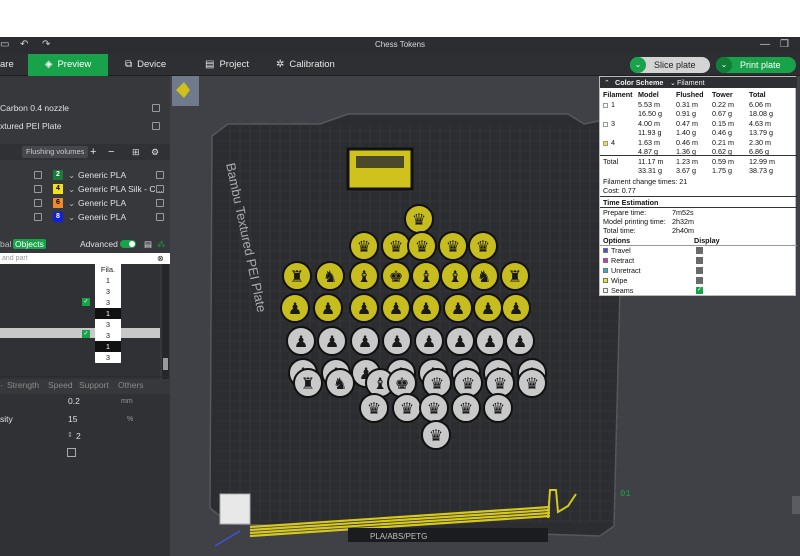 The height and width of the screenshot is (556, 800). What do you see at coordinates (85, 258) in the screenshot?
I see `search-input: and part ⊗` at bounding box center [85, 258].